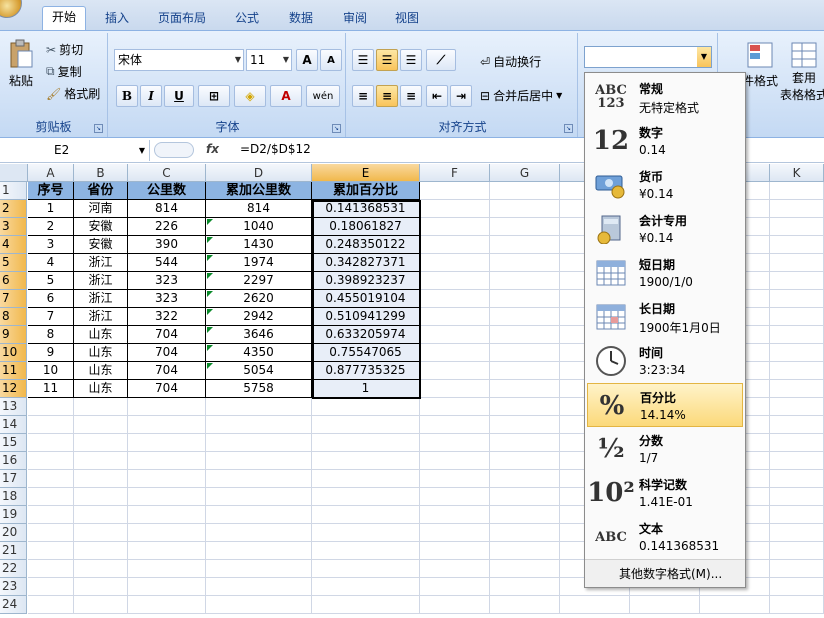  What do you see at coordinates (525, 173) in the screenshot?
I see `column-header-g: G` at bounding box center [525, 173].